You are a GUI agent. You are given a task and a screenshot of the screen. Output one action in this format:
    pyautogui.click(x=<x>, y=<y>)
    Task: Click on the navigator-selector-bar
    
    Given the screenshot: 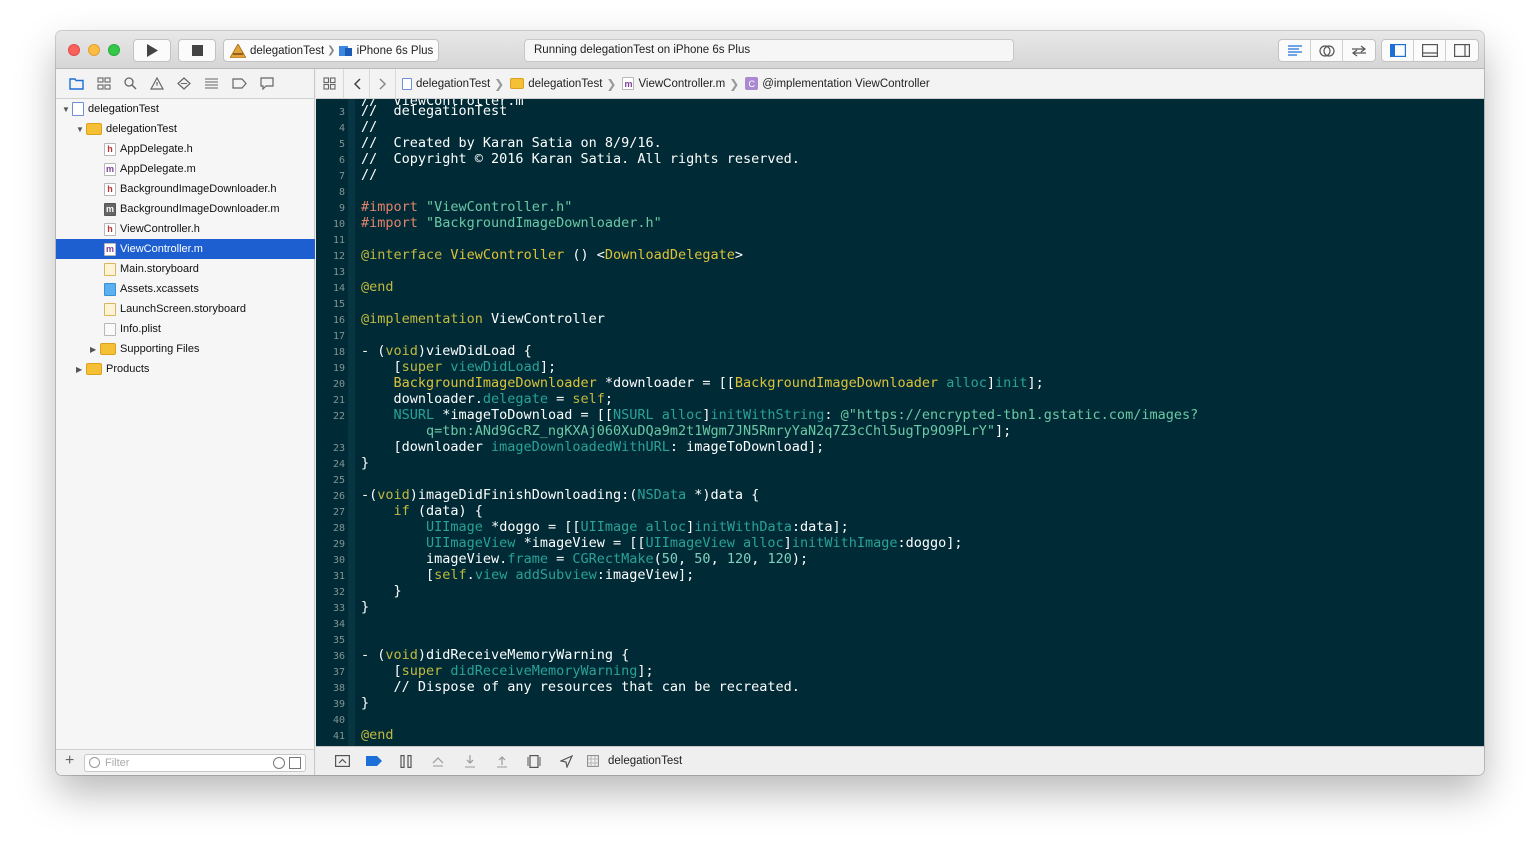 What is the action you would take?
    pyautogui.click(x=185, y=84)
    